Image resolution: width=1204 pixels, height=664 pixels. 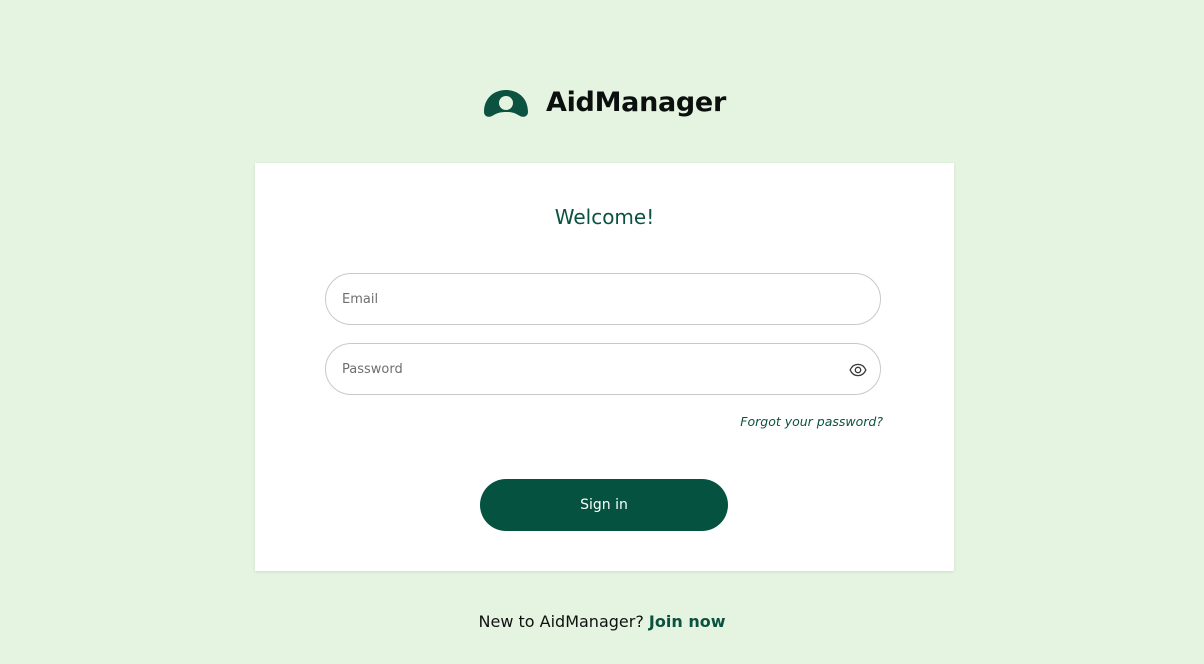 What do you see at coordinates (811, 421) in the screenshot?
I see `forgot-password-link: Forgot your password?` at bounding box center [811, 421].